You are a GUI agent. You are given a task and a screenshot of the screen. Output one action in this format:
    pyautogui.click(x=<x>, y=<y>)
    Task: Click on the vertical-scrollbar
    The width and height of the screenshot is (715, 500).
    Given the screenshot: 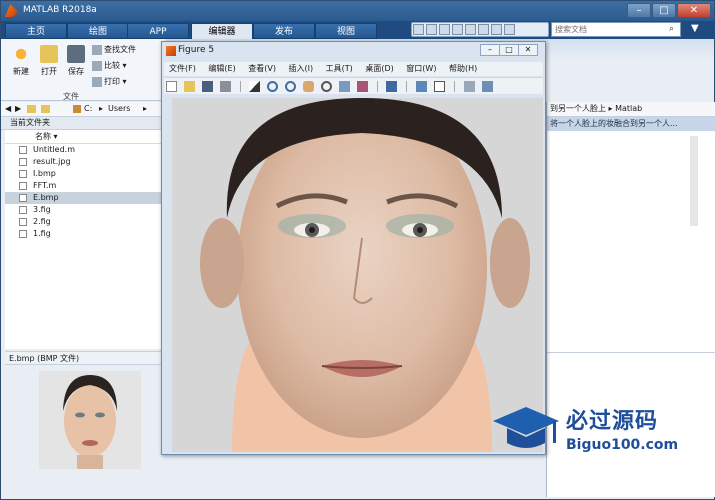 What is the action you would take?
    pyautogui.click(x=694, y=181)
    